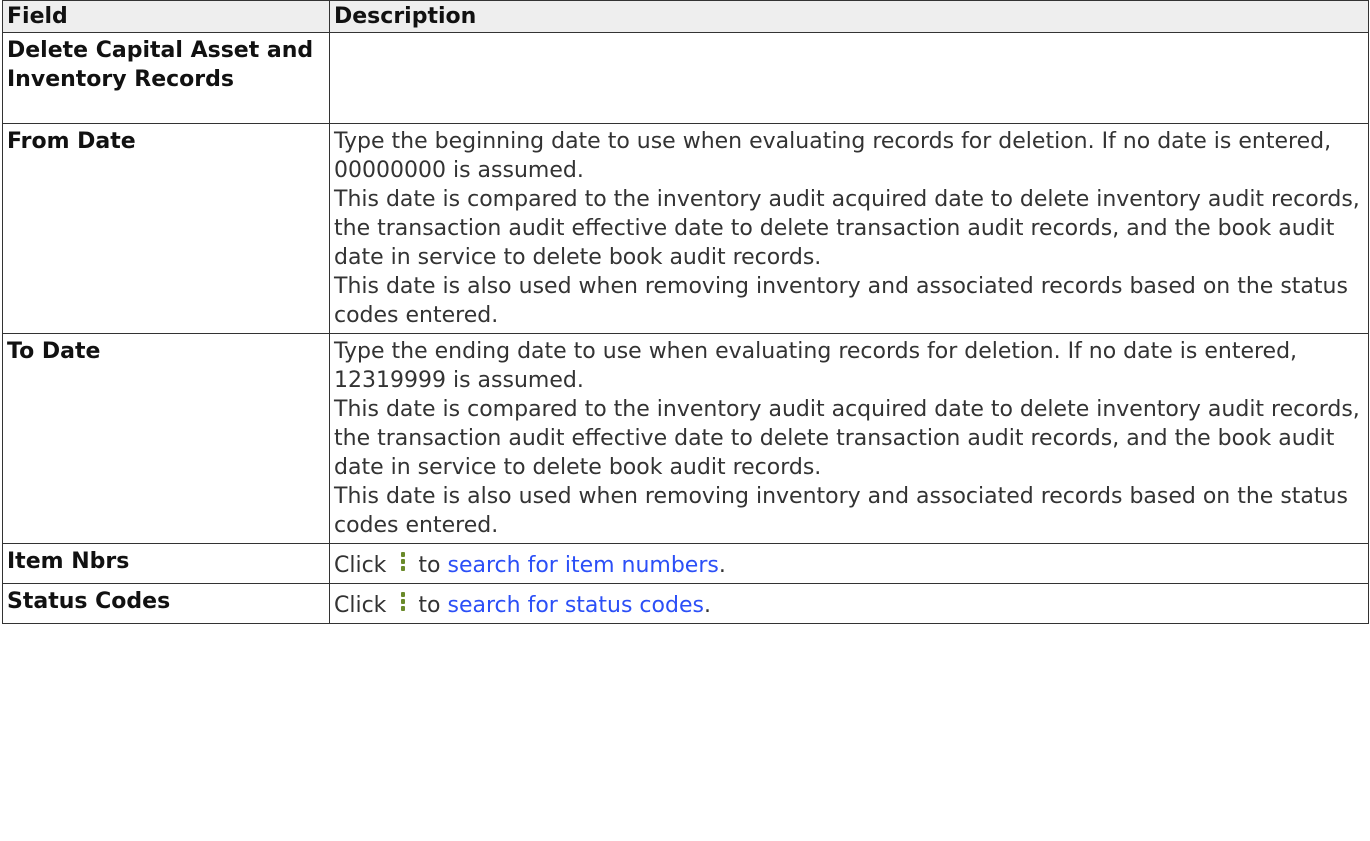 This screenshot has height=841, width=1370. What do you see at coordinates (583, 565) in the screenshot?
I see `search-item-numbers-link: search for item numbers` at bounding box center [583, 565].